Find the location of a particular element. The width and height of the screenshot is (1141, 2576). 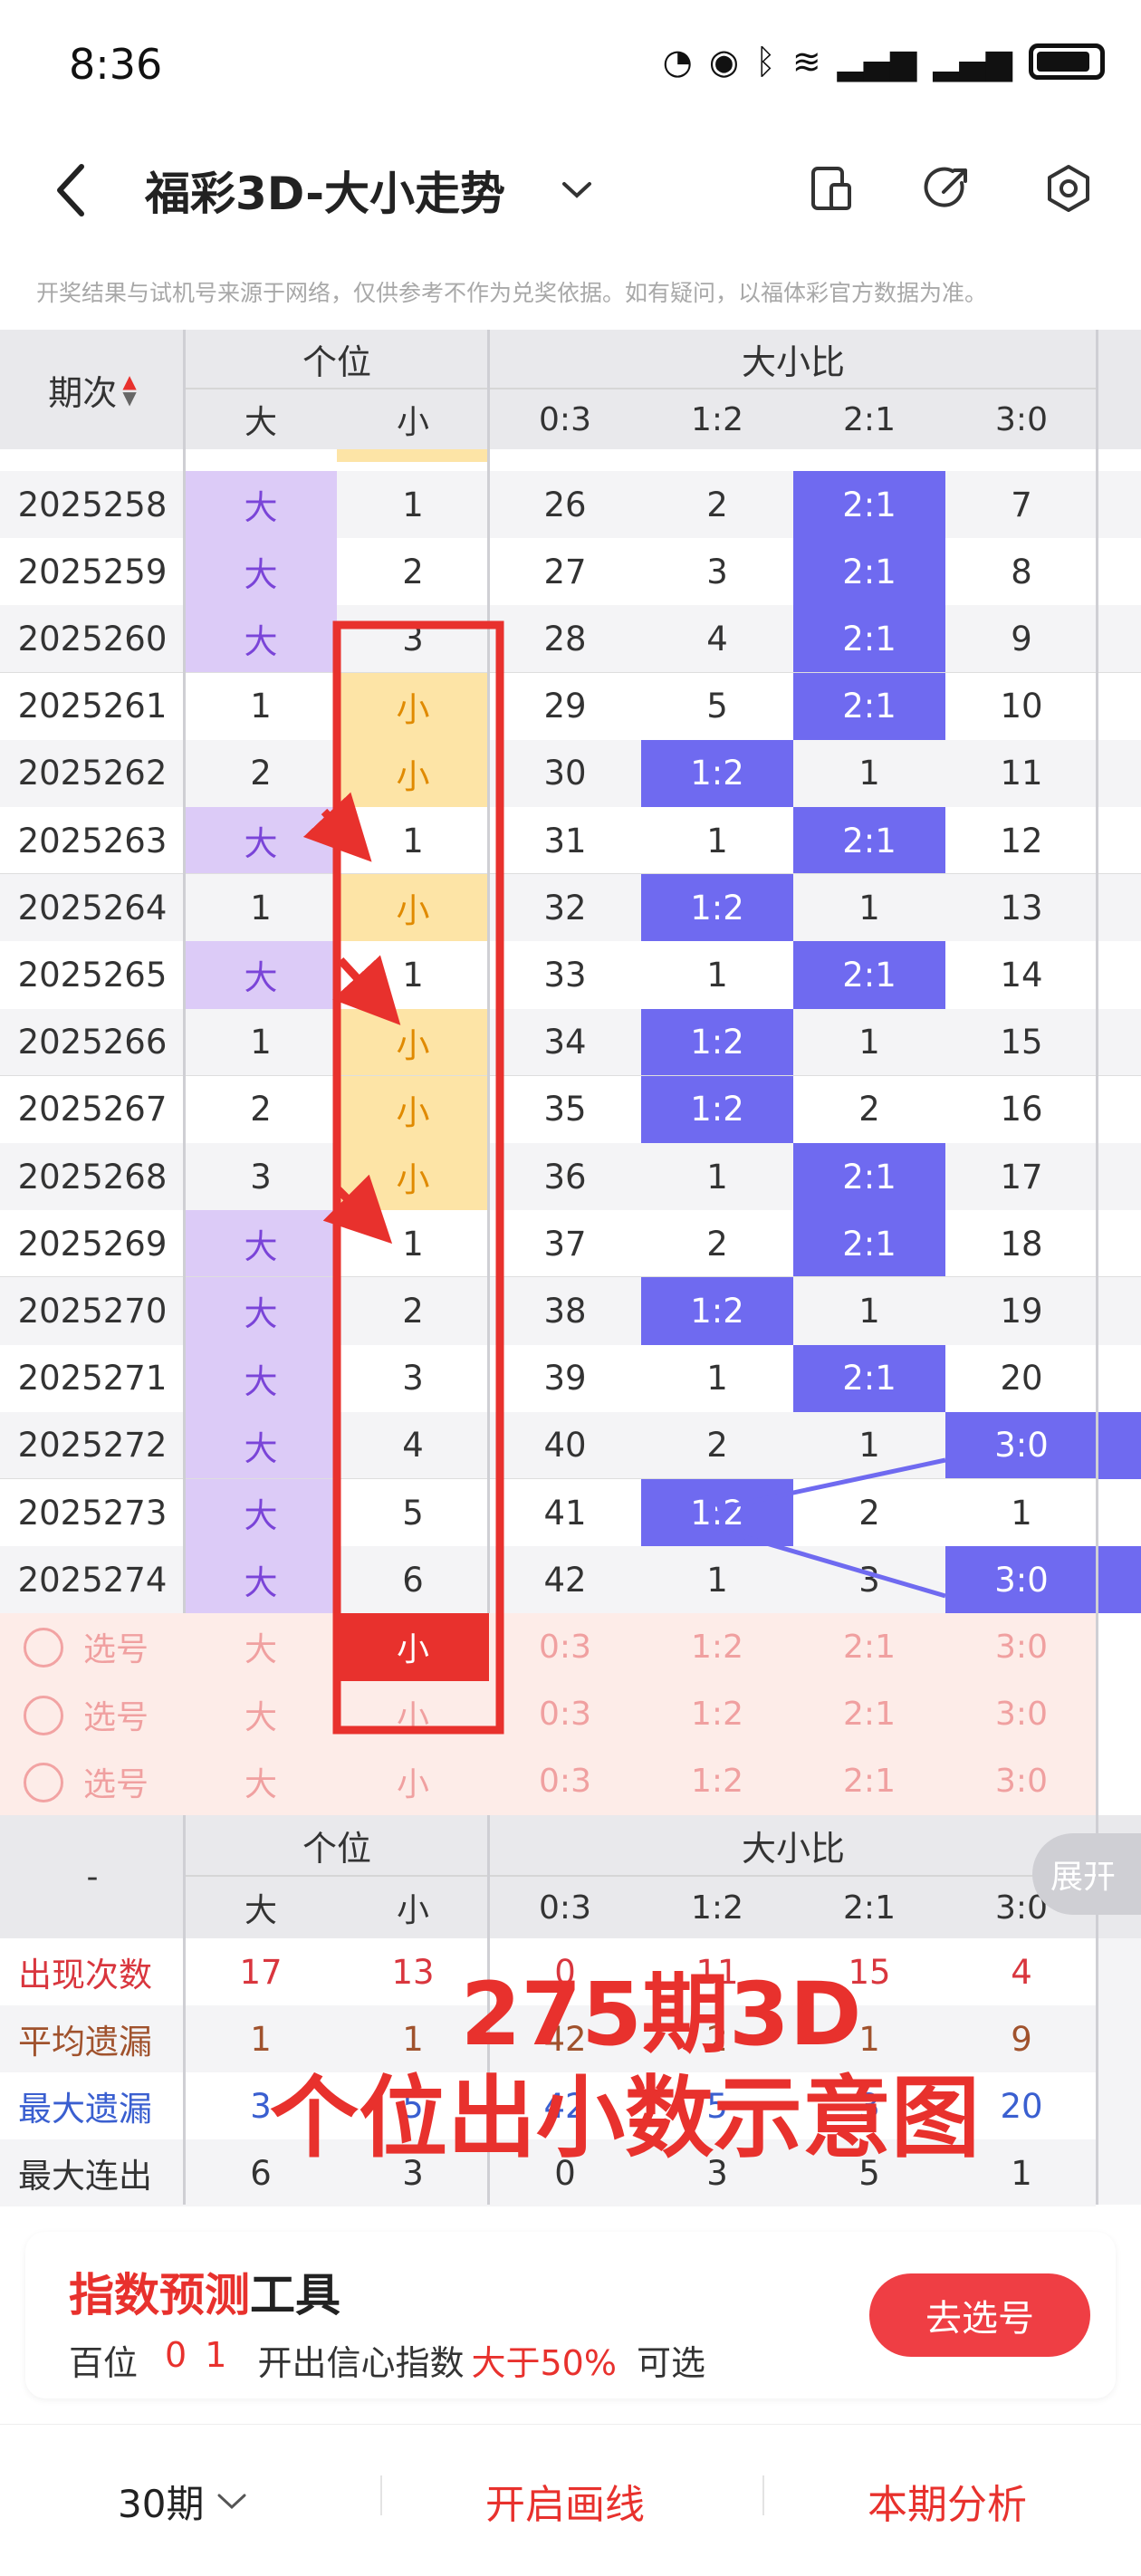

period-cell: 2025264 is located at coordinates (92, 908).